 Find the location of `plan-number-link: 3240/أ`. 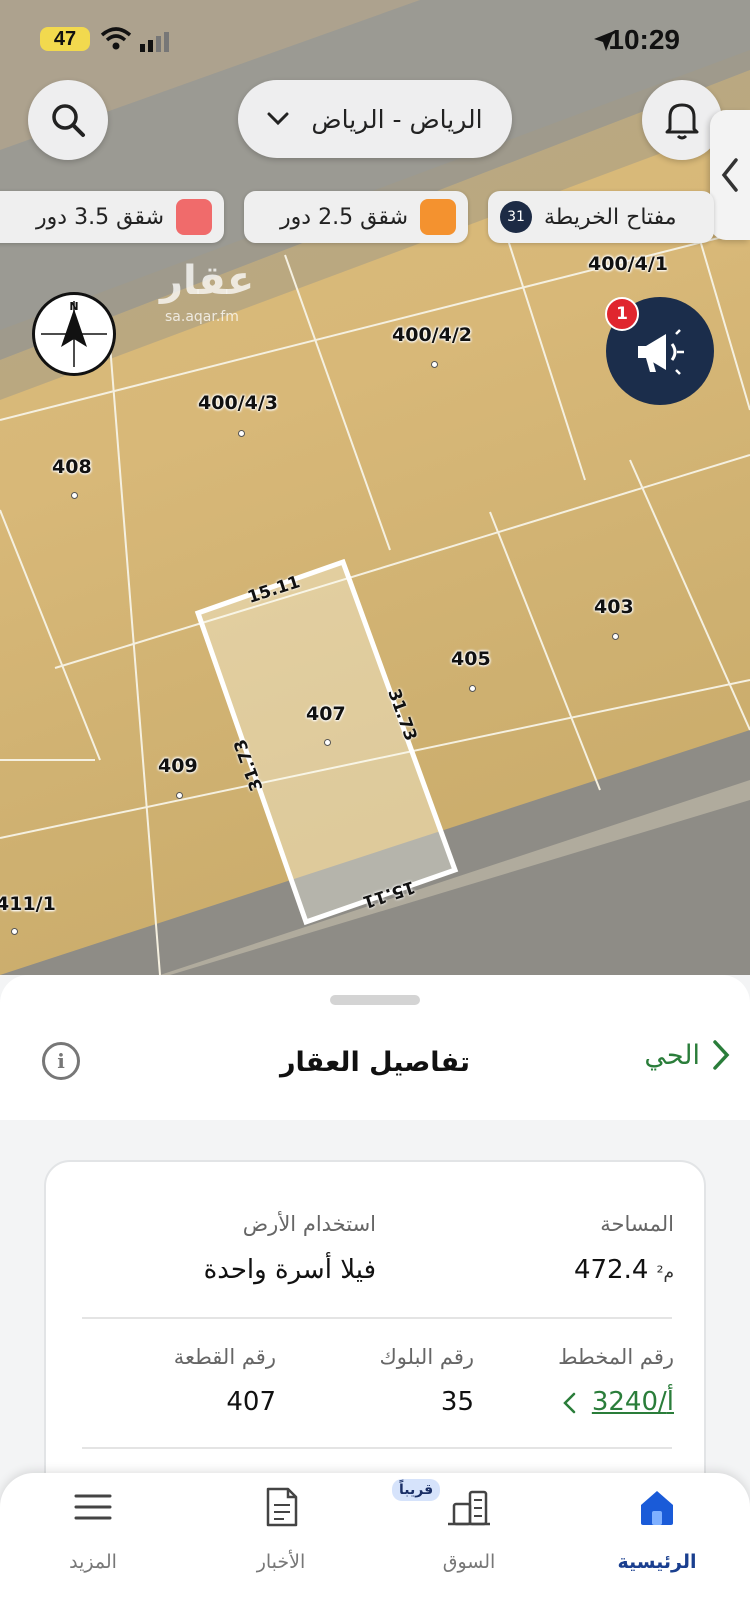

plan-number-link: 3240/أ is located at coordinates (618, 1402).